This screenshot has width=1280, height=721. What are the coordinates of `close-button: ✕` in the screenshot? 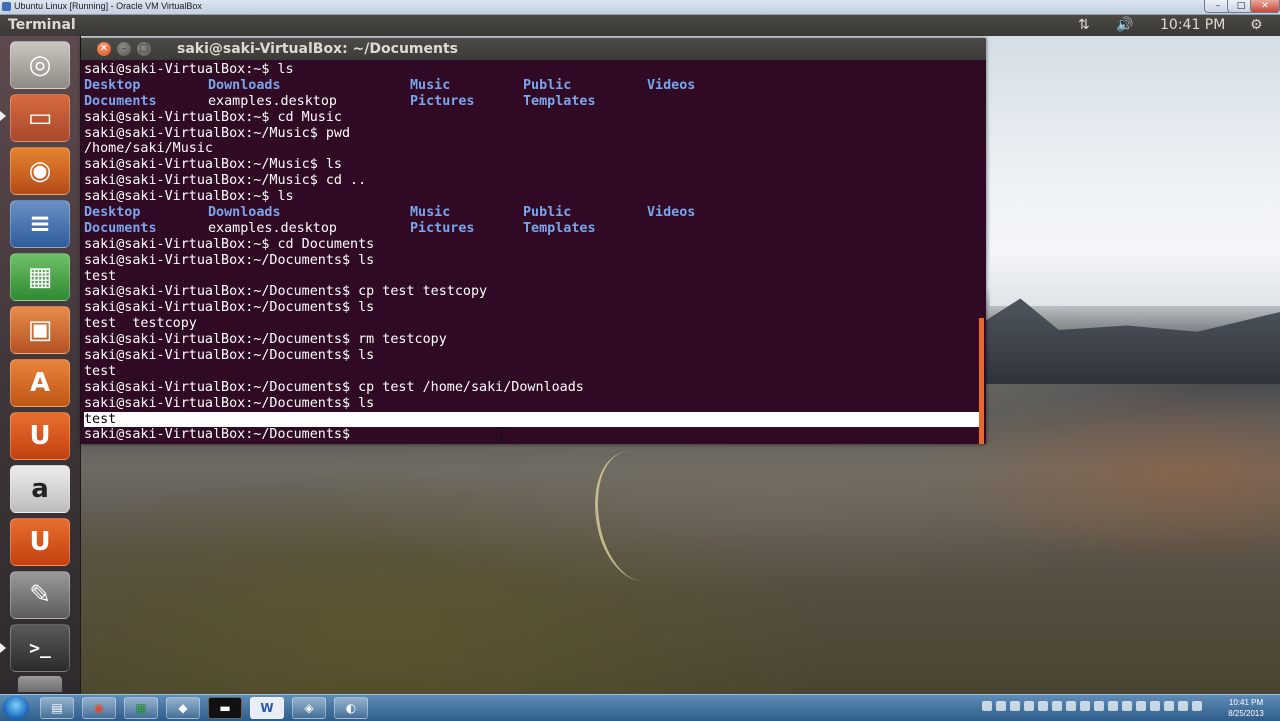 It's located at (1265, 6).